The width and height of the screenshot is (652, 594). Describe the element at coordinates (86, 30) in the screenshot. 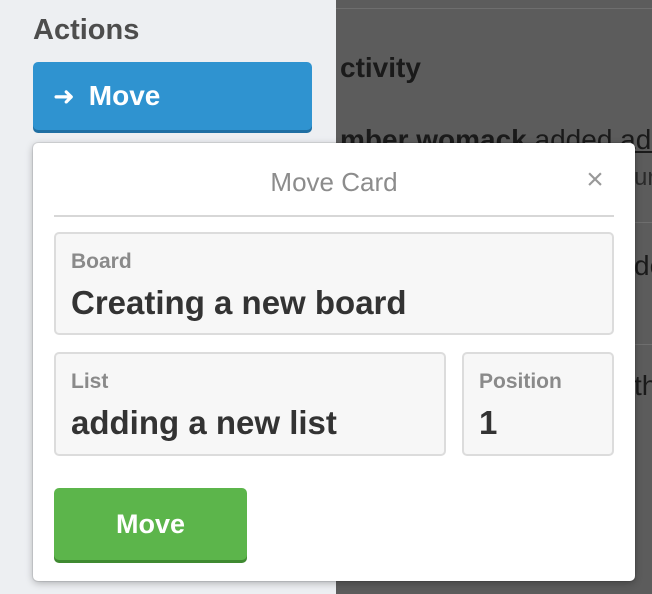

I see `actions-heading: Actions` at that location.